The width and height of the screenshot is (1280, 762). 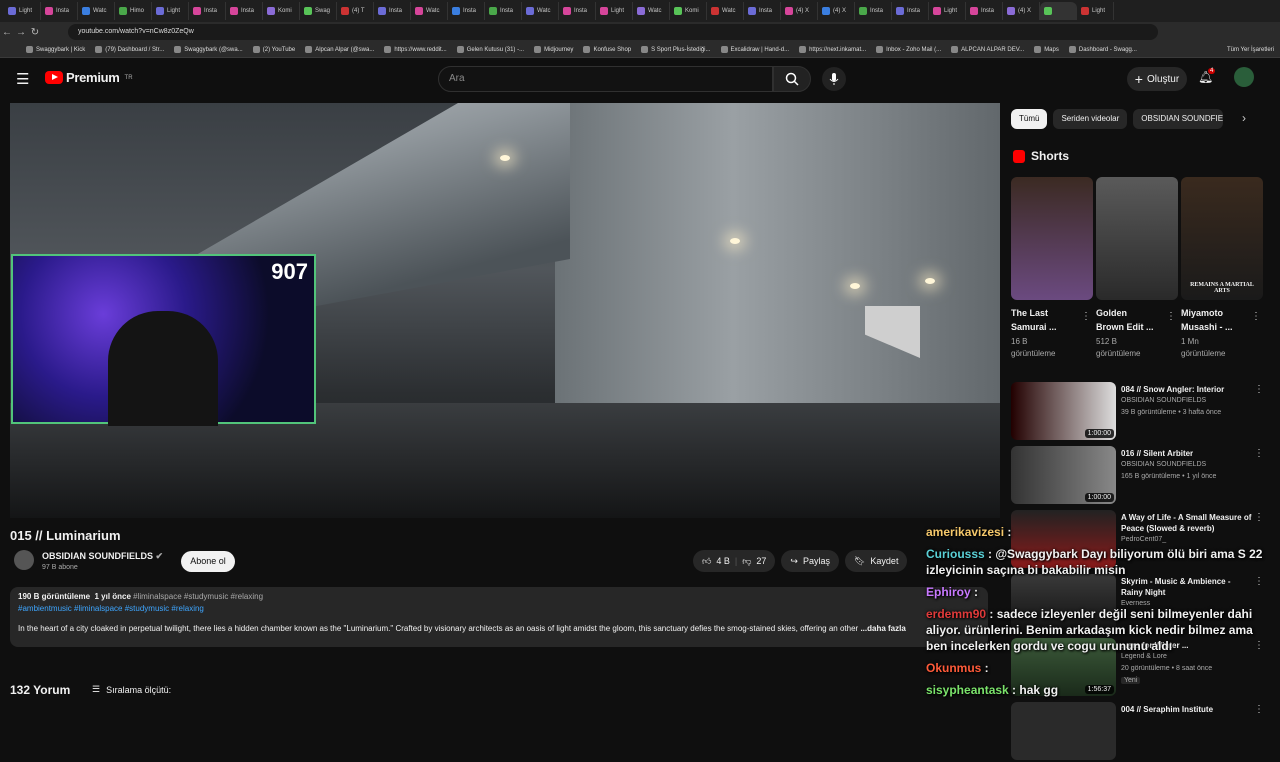 What do you see at coordinates (1029, 119) in the screenshot?
I see `filter-chip: Tümü` at bounding box center [1029, 119].